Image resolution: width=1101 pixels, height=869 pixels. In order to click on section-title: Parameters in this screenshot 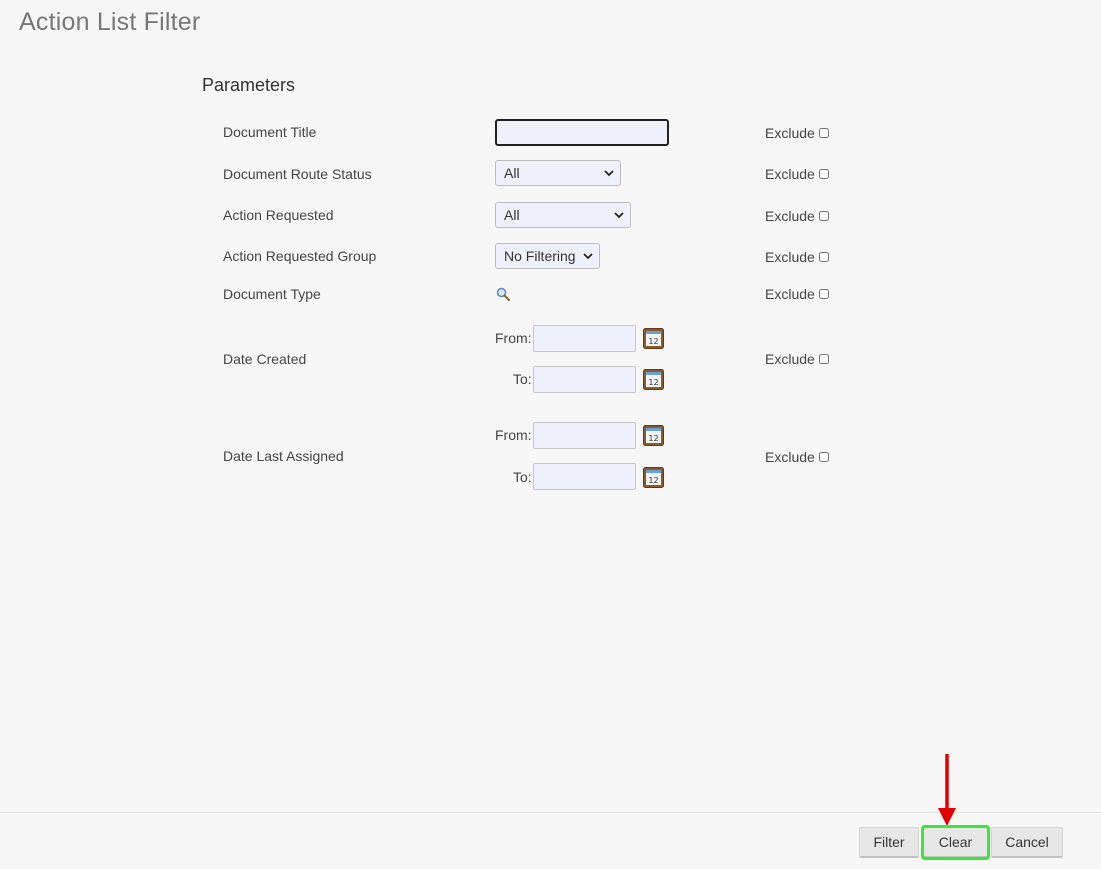, I will do `click(249, 85)`.